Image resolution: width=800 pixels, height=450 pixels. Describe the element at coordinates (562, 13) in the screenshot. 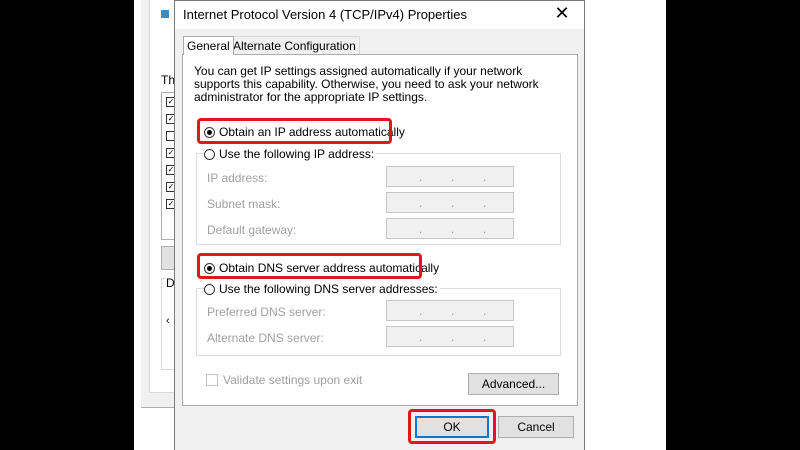

I see `close-icon: ✕` at that location.